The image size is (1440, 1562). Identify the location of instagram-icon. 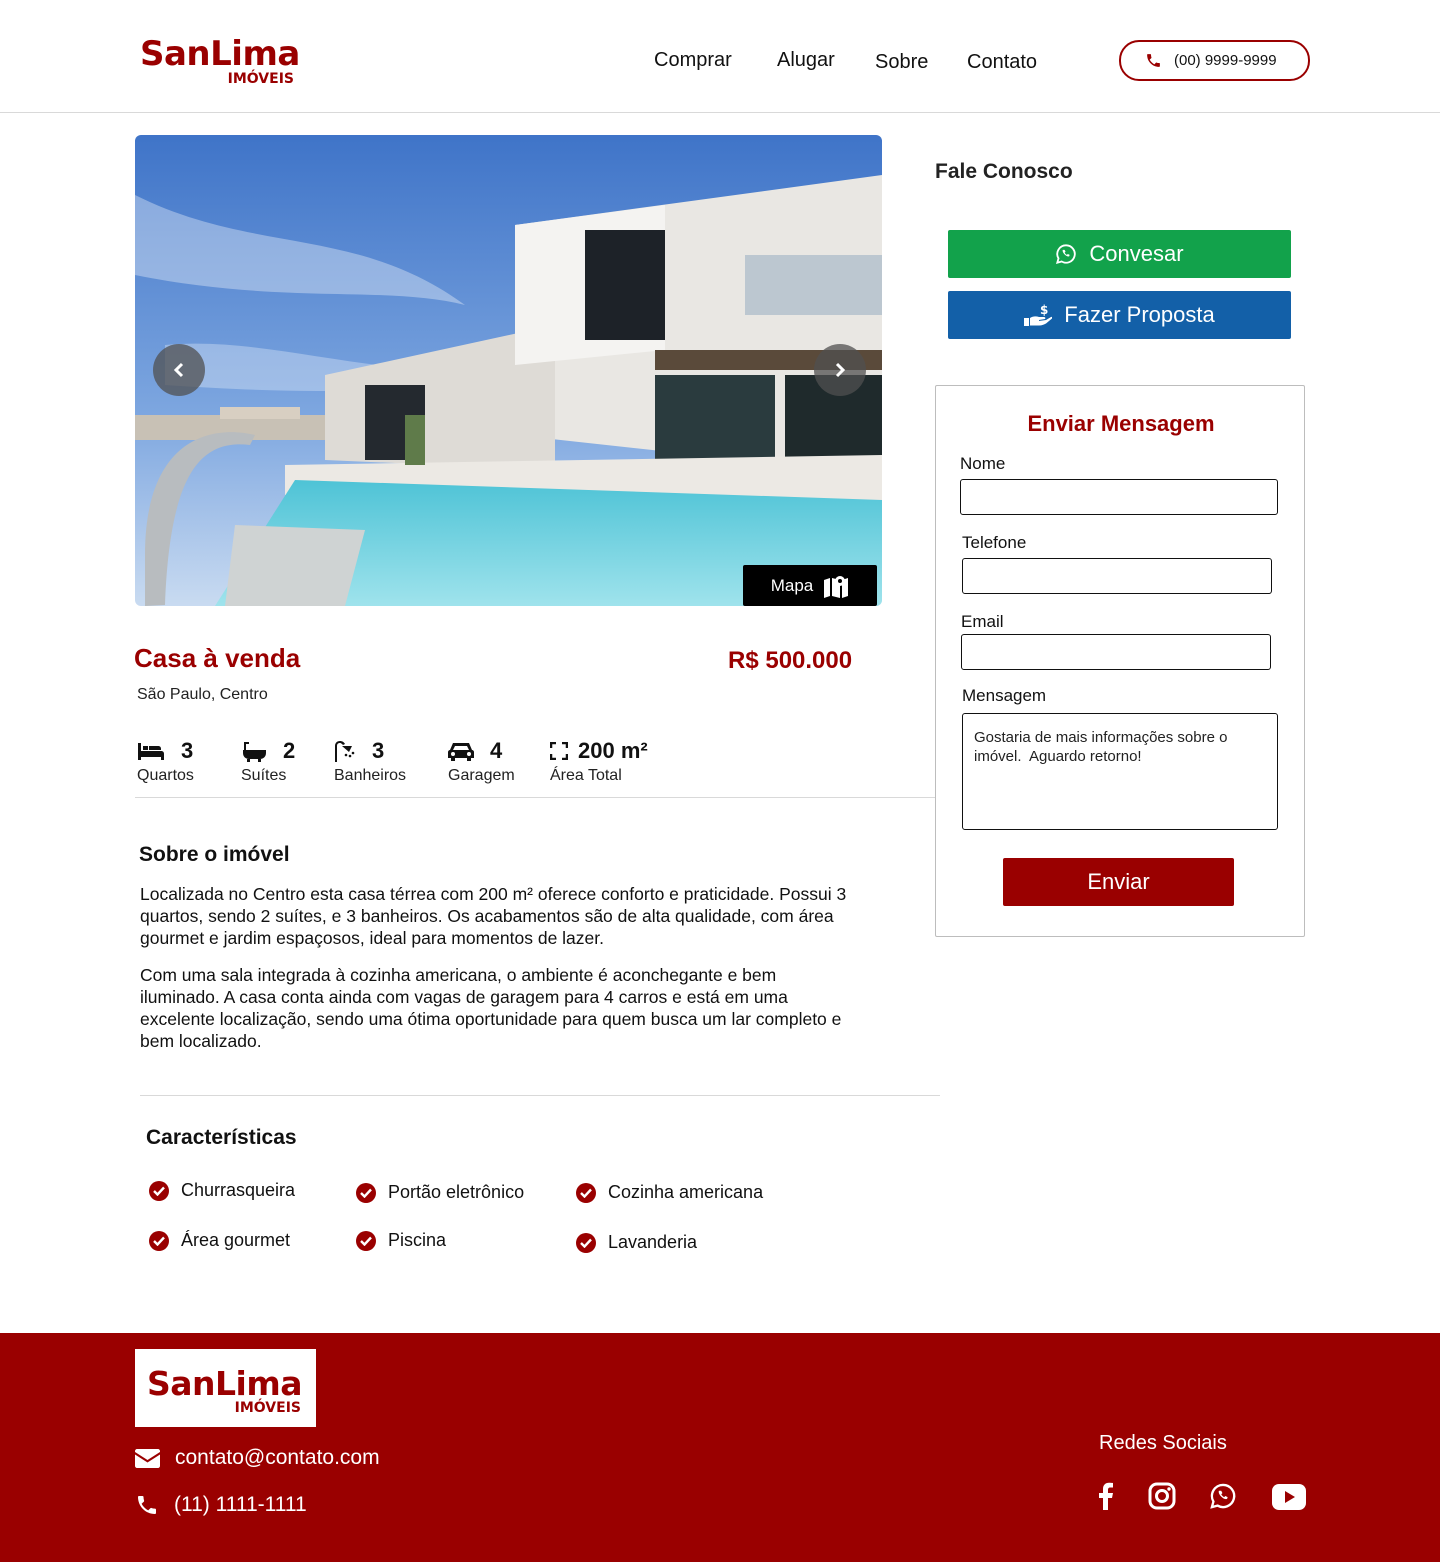
(1162, 1496).